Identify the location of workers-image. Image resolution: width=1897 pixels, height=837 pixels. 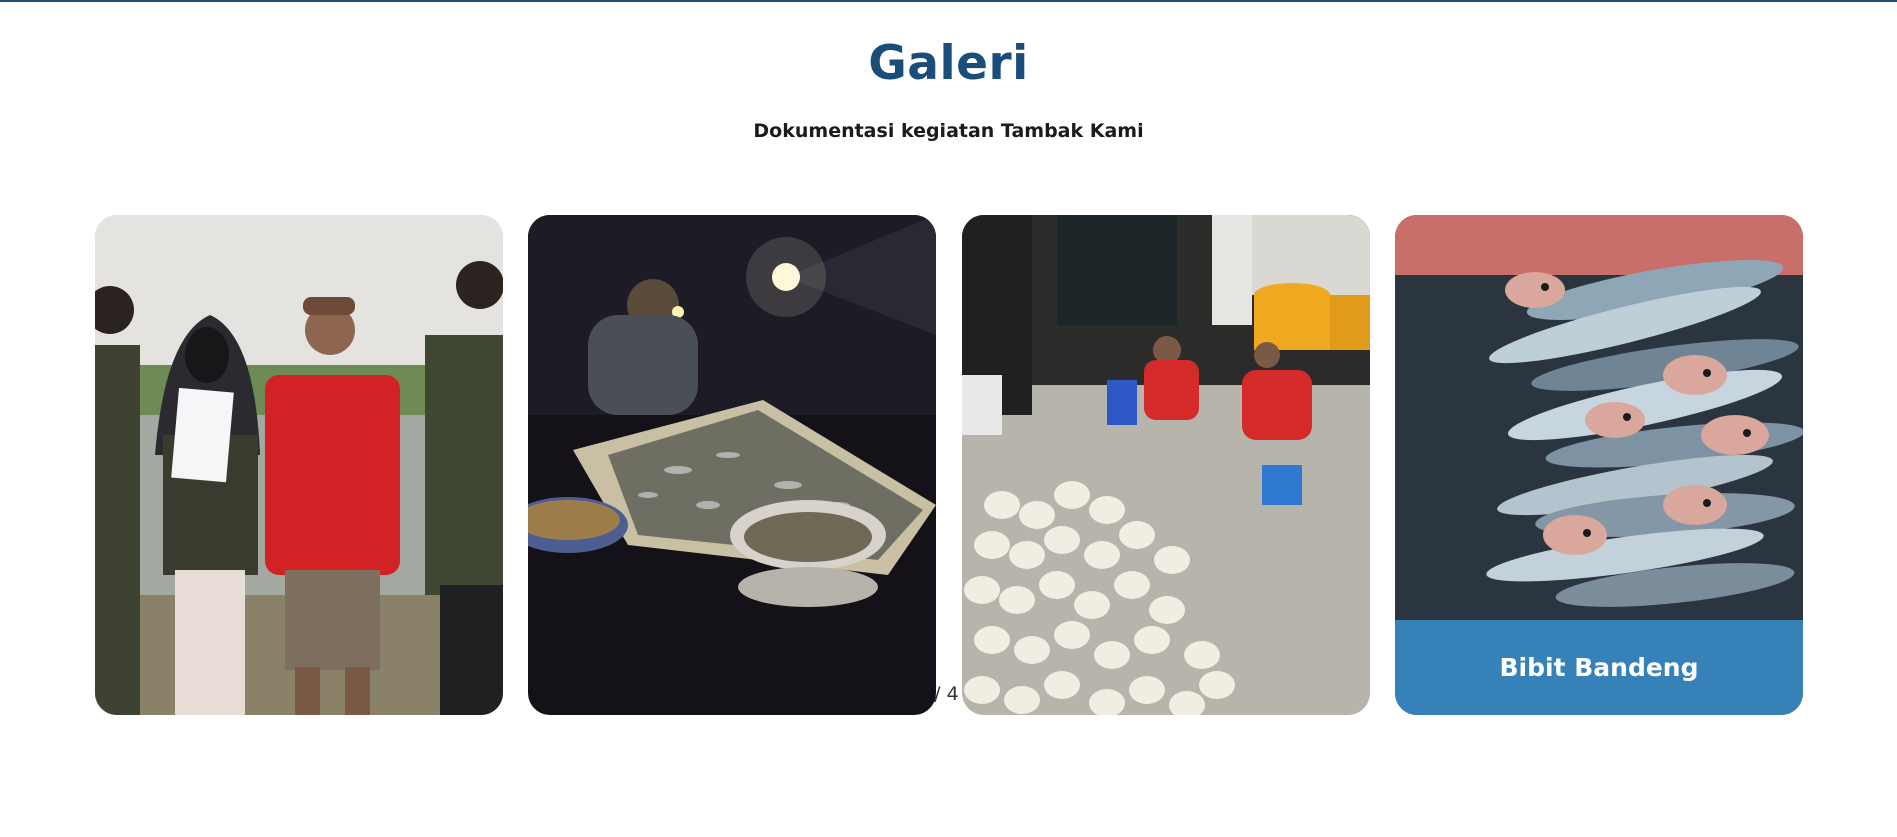
(1166, 465).